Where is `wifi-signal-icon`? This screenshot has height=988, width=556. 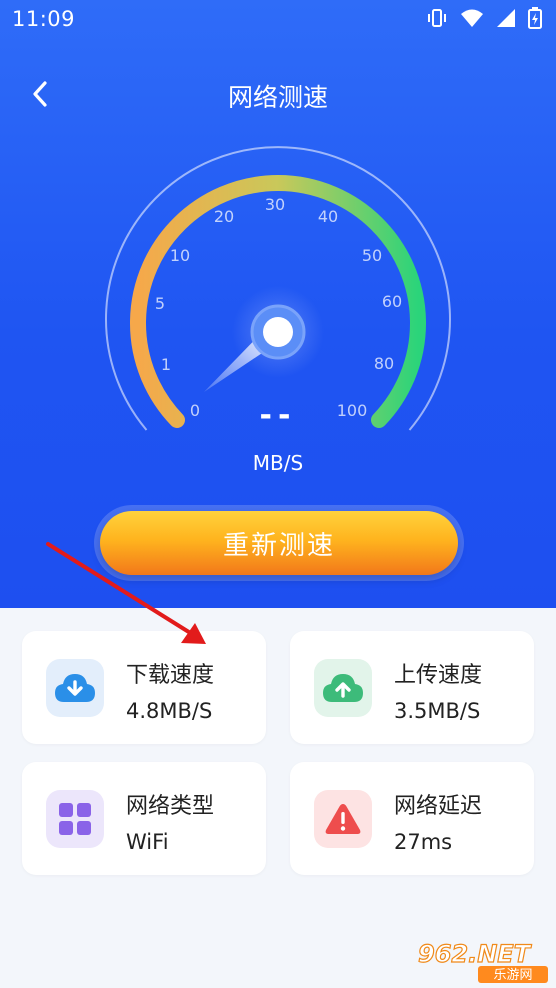
wifi-signal-icon is located at coordinates (472, 20).